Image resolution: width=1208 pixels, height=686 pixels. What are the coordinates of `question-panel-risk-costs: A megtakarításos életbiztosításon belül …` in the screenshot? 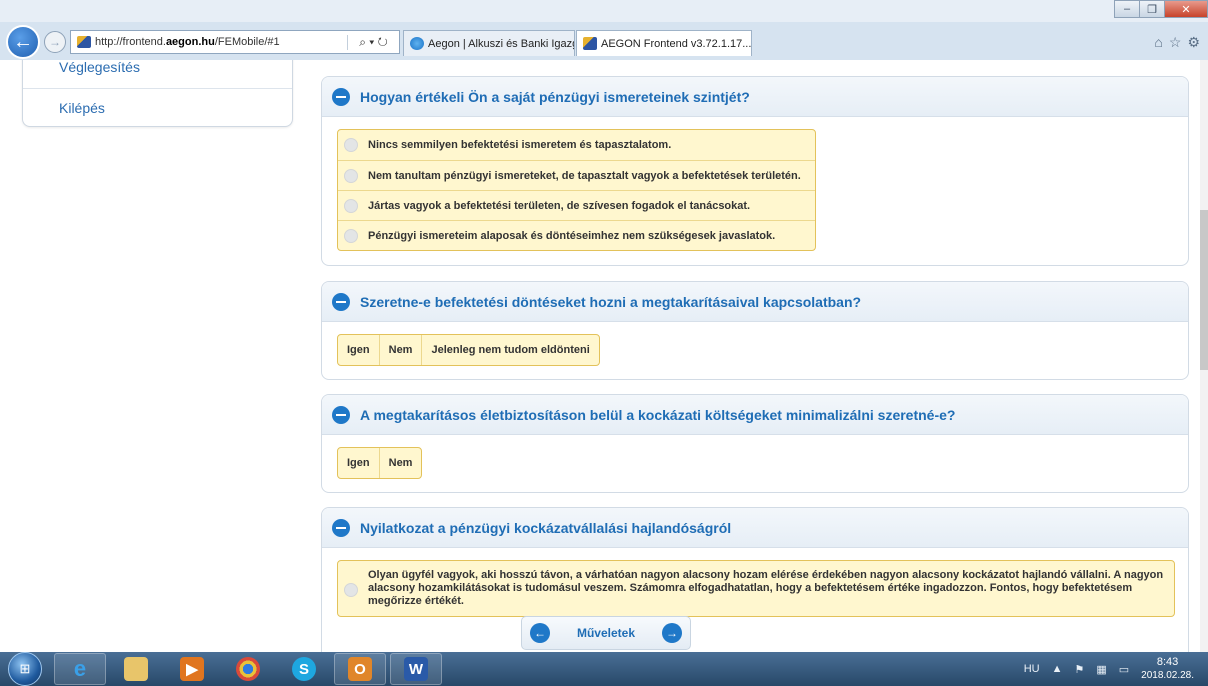 It's located at (755, 443).